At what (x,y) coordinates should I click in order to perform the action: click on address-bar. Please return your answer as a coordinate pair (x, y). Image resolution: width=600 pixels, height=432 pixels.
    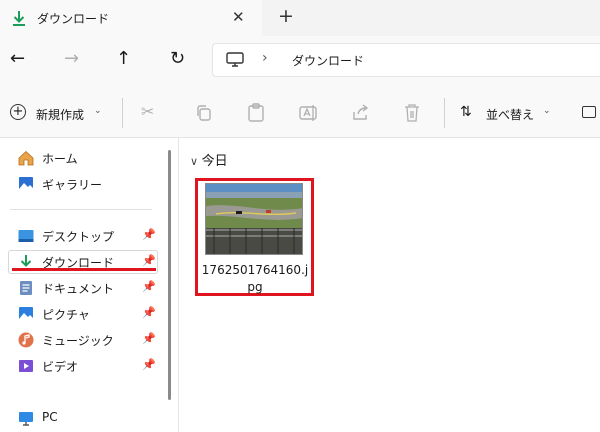
    Looking at the image, I should click on (406, 60).